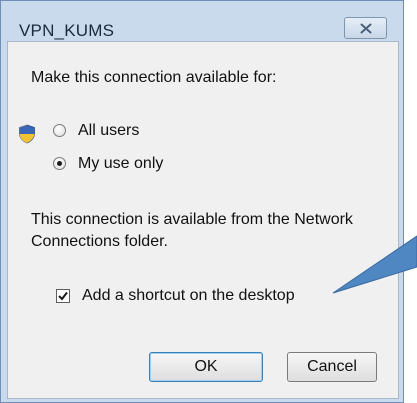 This screenshot has height=403, width=417. I want to click on ok-button: OK, so click(206, 367).